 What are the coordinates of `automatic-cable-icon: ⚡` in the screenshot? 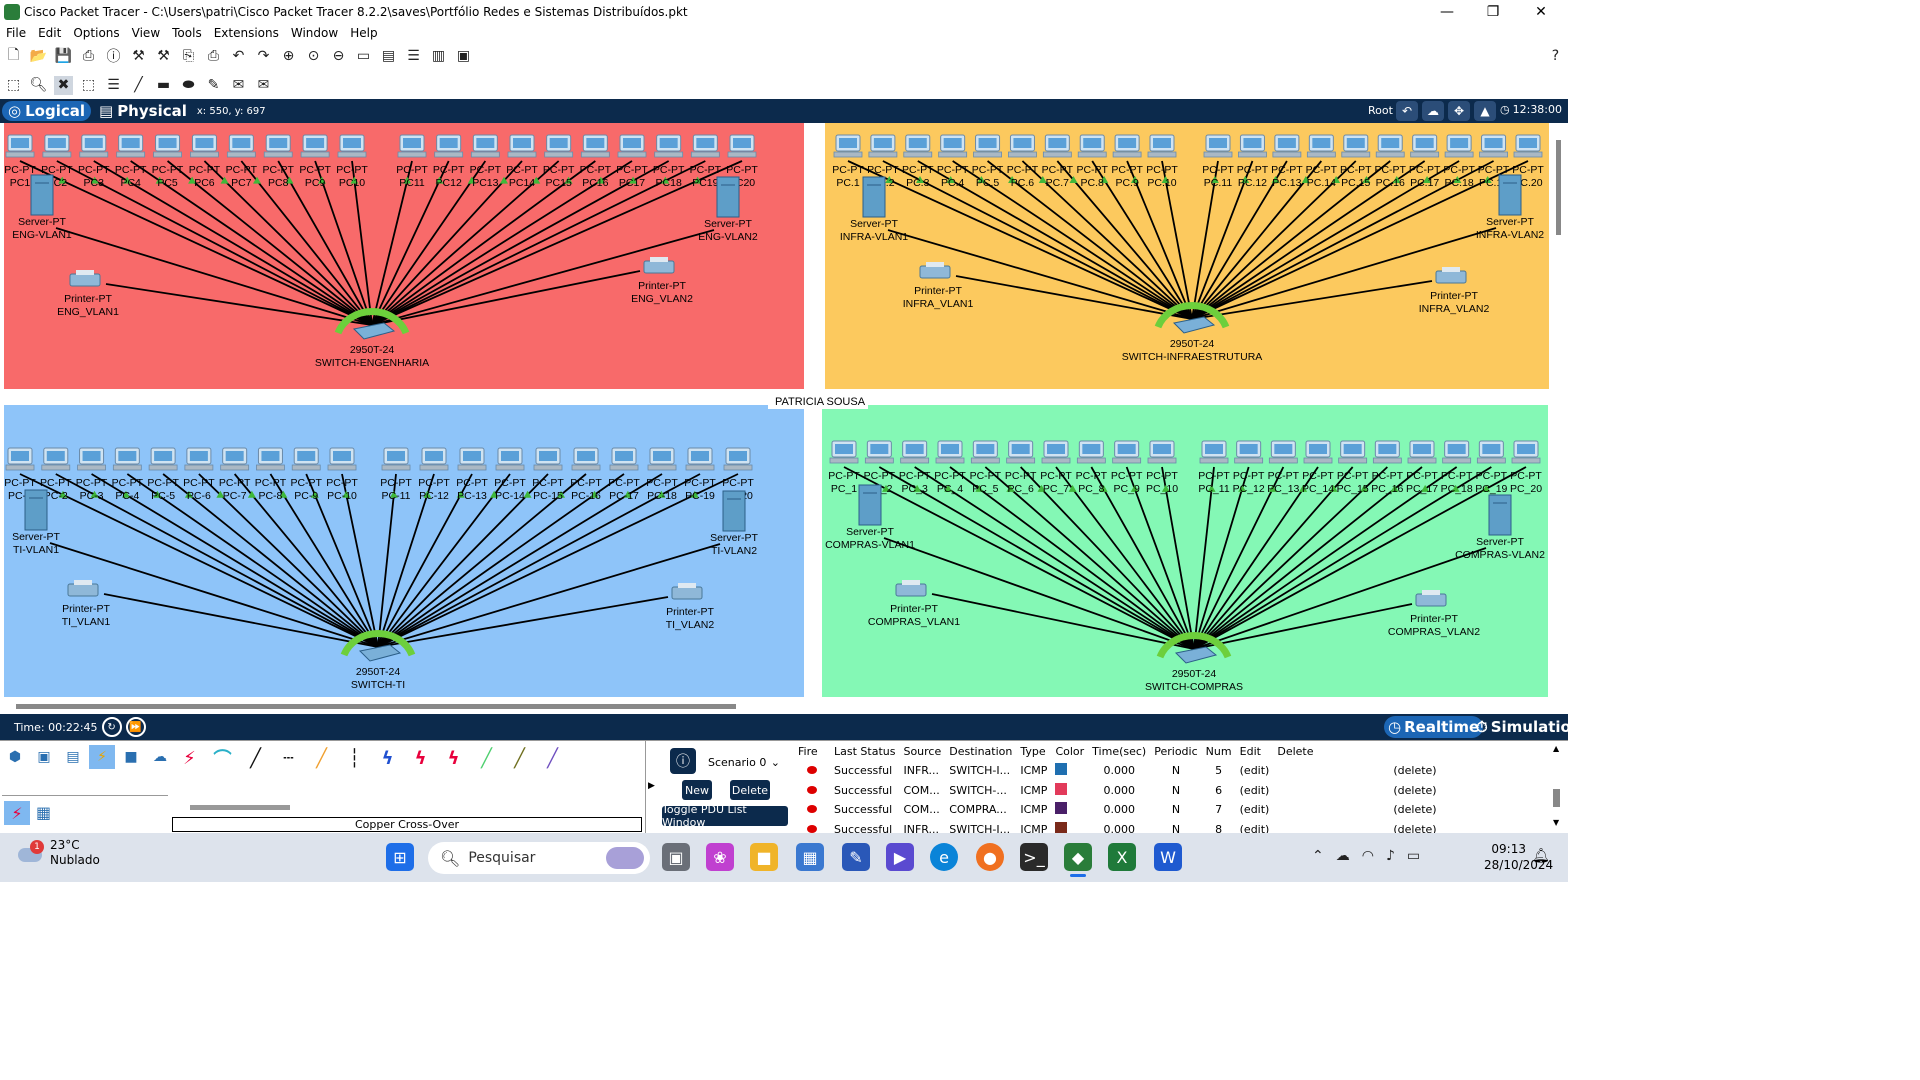 It's located at (189, 758).